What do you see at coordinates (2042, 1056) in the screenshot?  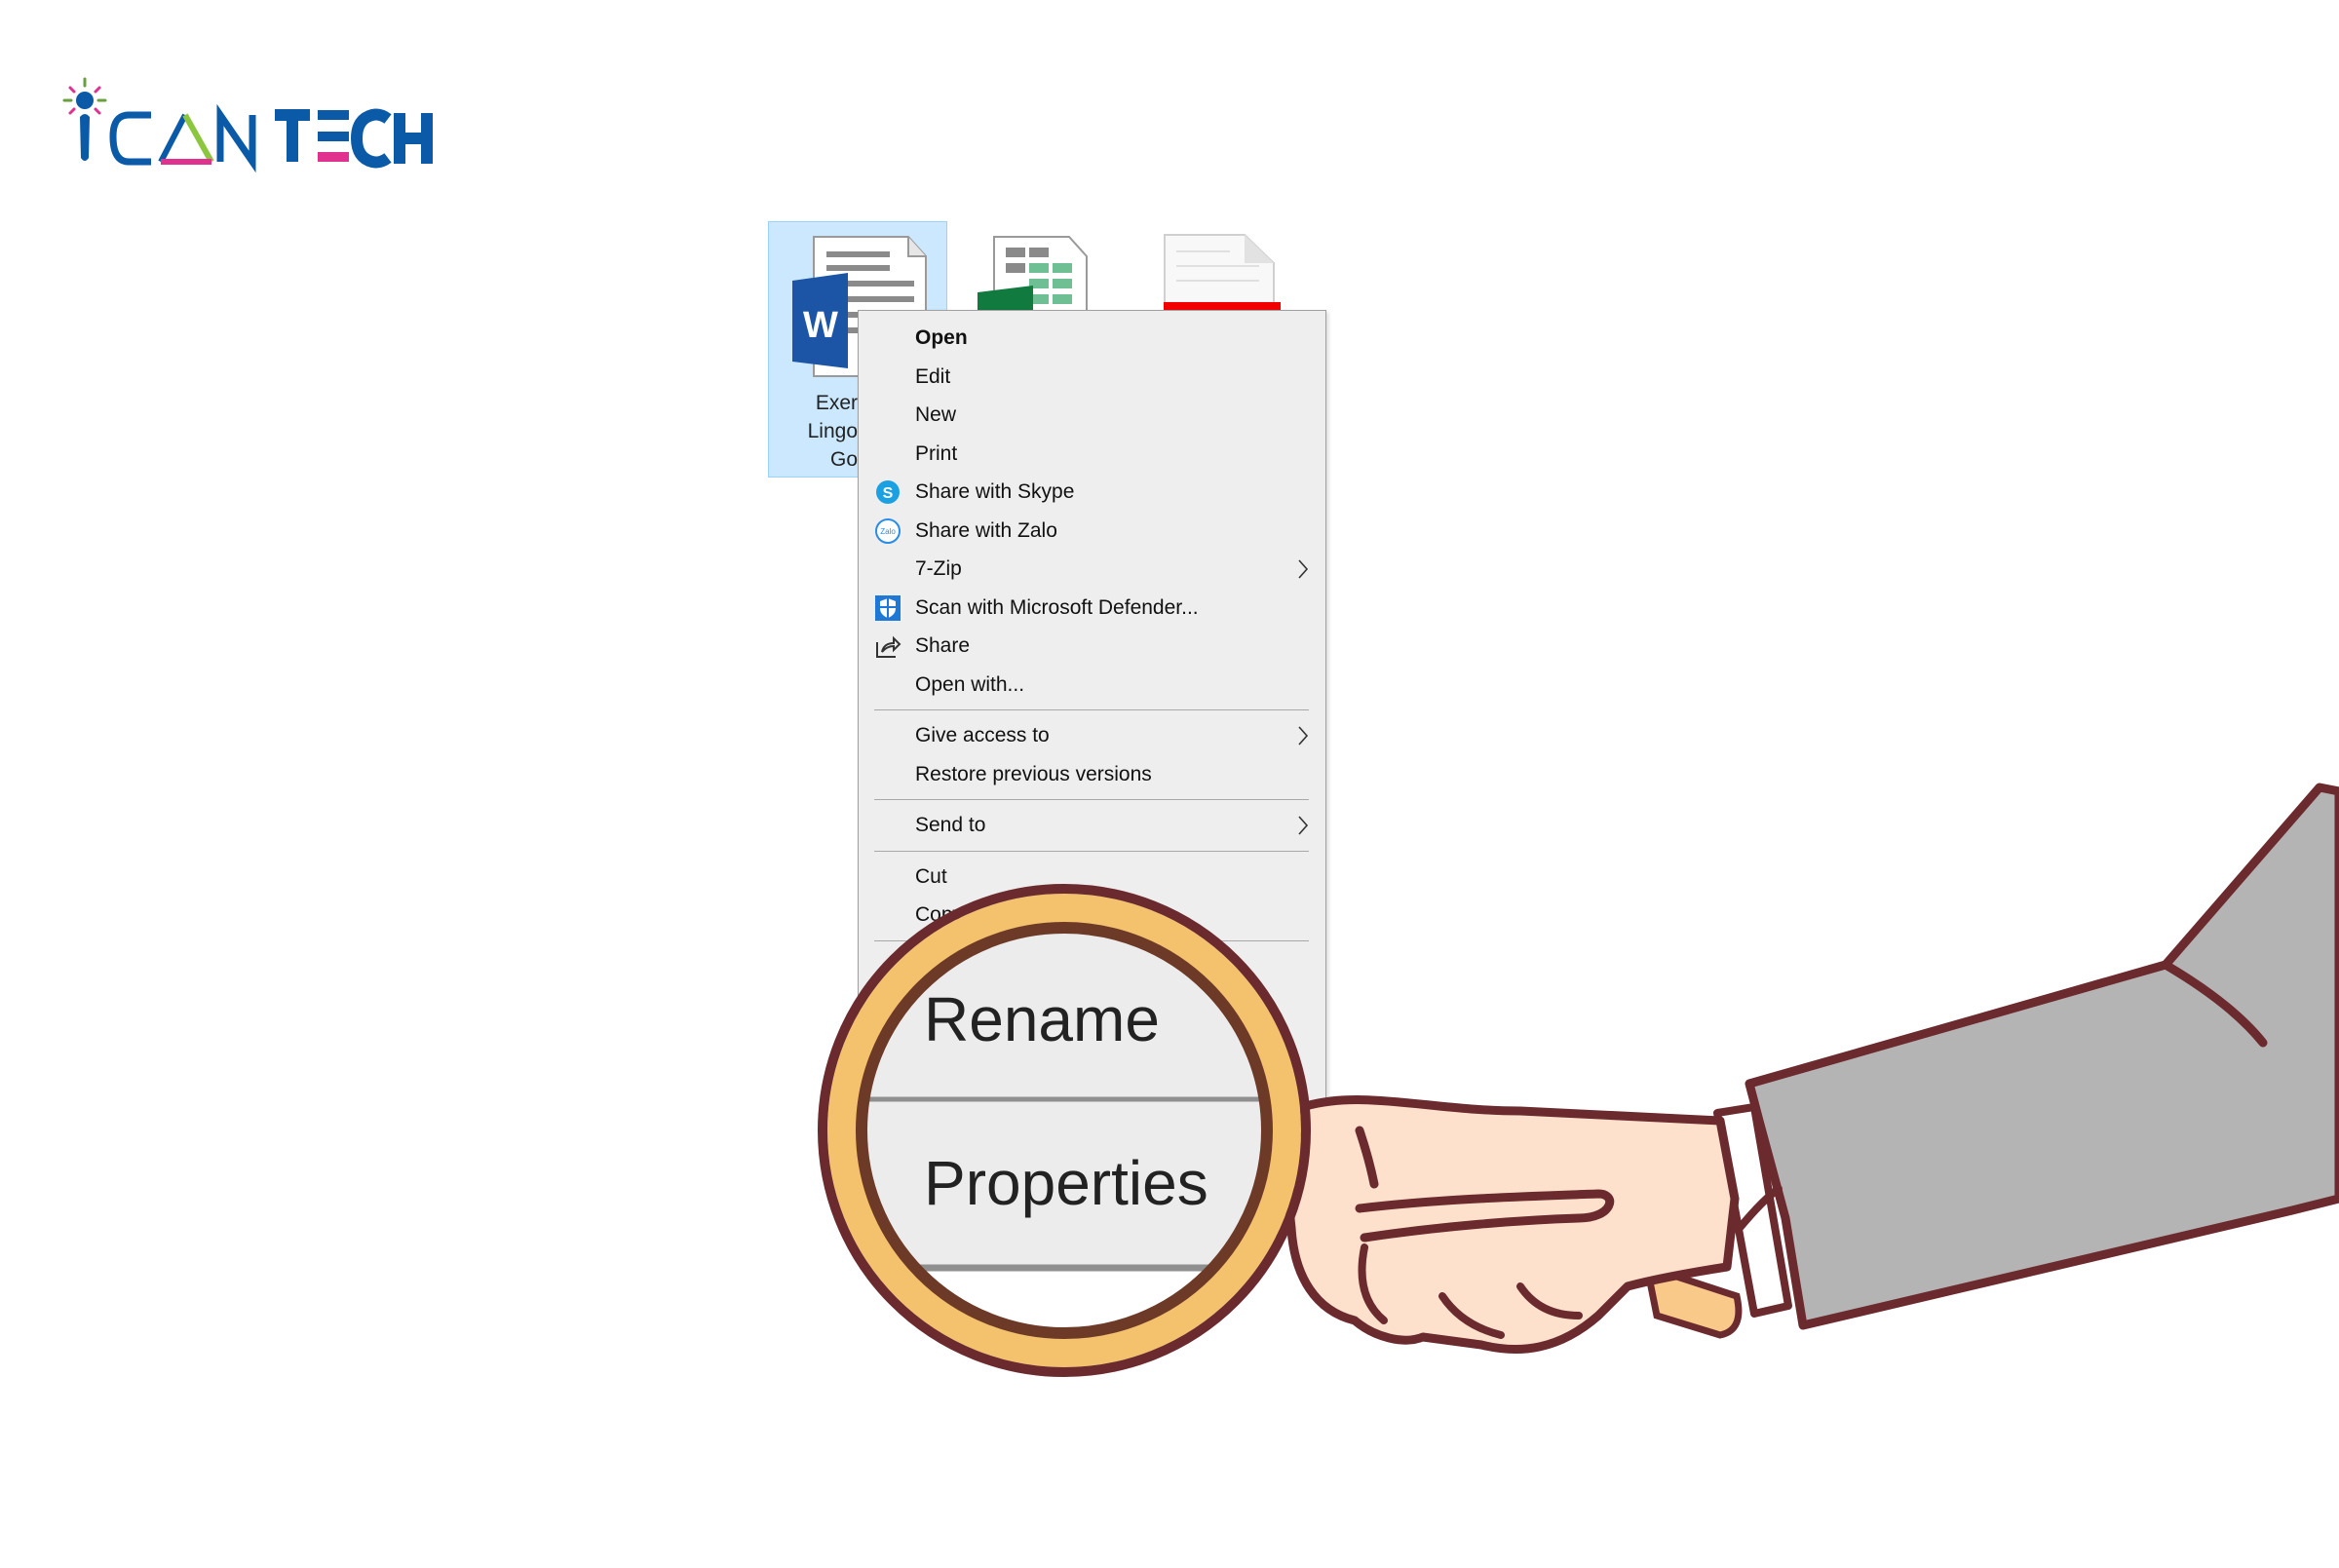 I see `suit-sleeve` at bounding box center [2042, 1056].